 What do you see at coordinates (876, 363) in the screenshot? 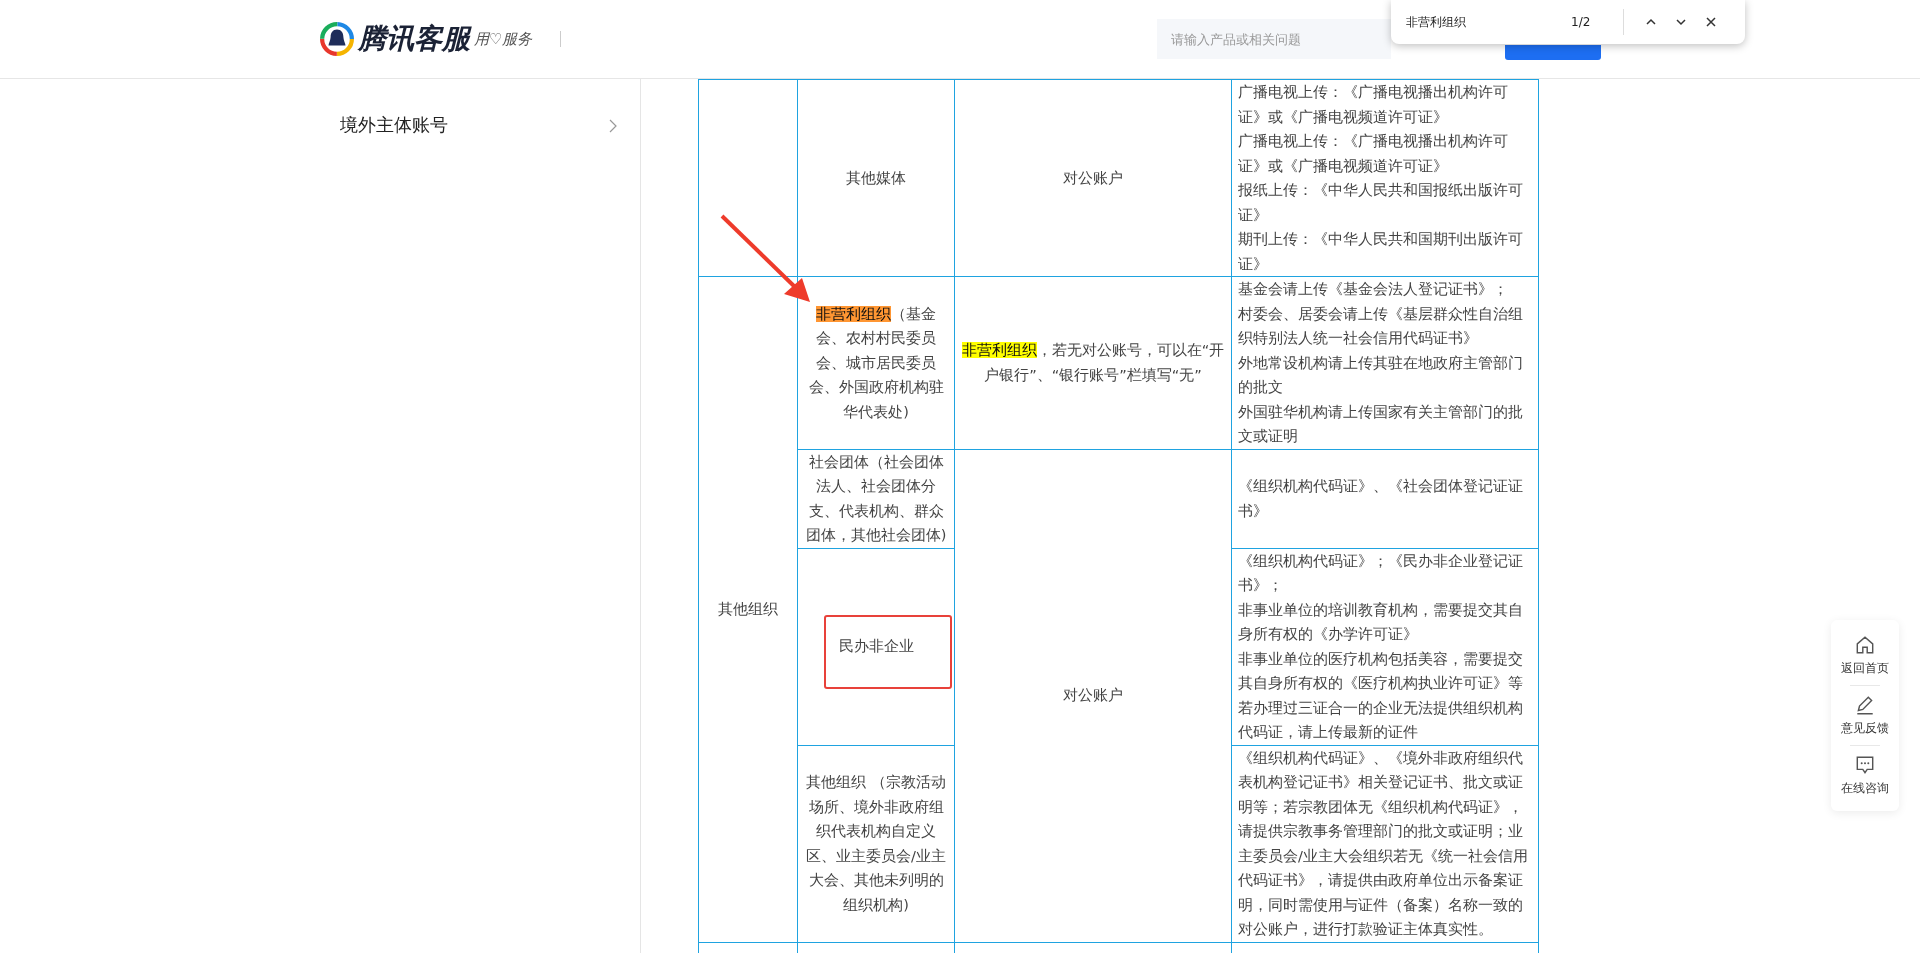
I see `table-cell-text: 非营利组织（基金会、农村村民委员会、城市居民委员会、外国政府机构驻华代表处)` at bounding box center [876, 363].